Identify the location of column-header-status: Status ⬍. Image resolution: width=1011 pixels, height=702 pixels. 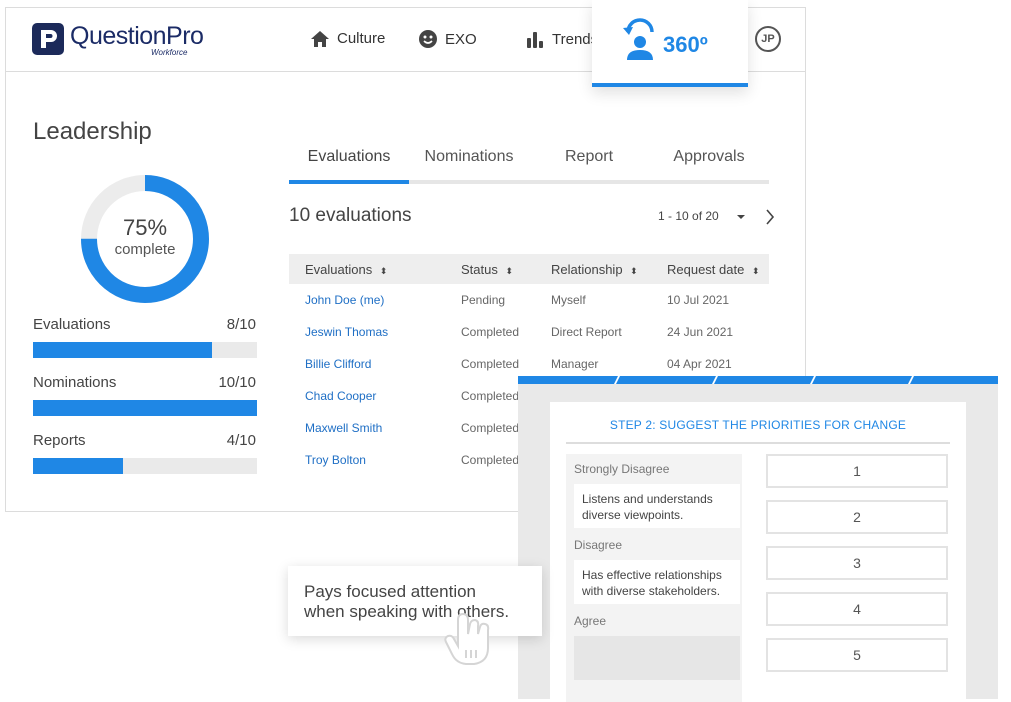
(487, 269).